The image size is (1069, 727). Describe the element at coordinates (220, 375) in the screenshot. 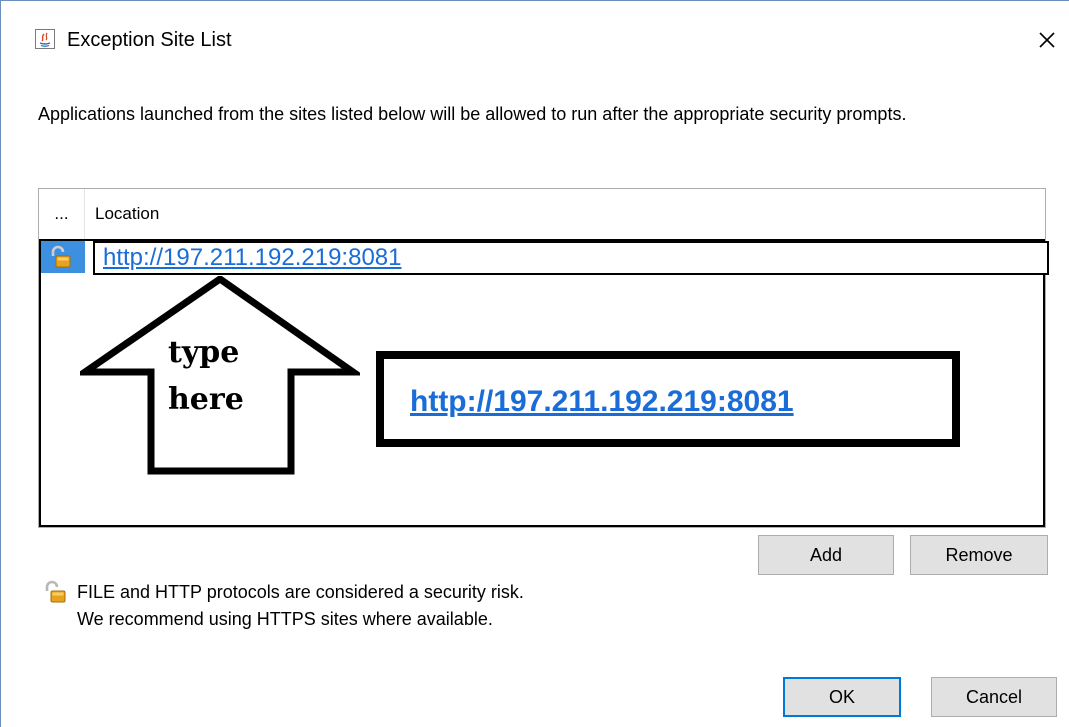

I see `up-arrow-annotation` at that location.